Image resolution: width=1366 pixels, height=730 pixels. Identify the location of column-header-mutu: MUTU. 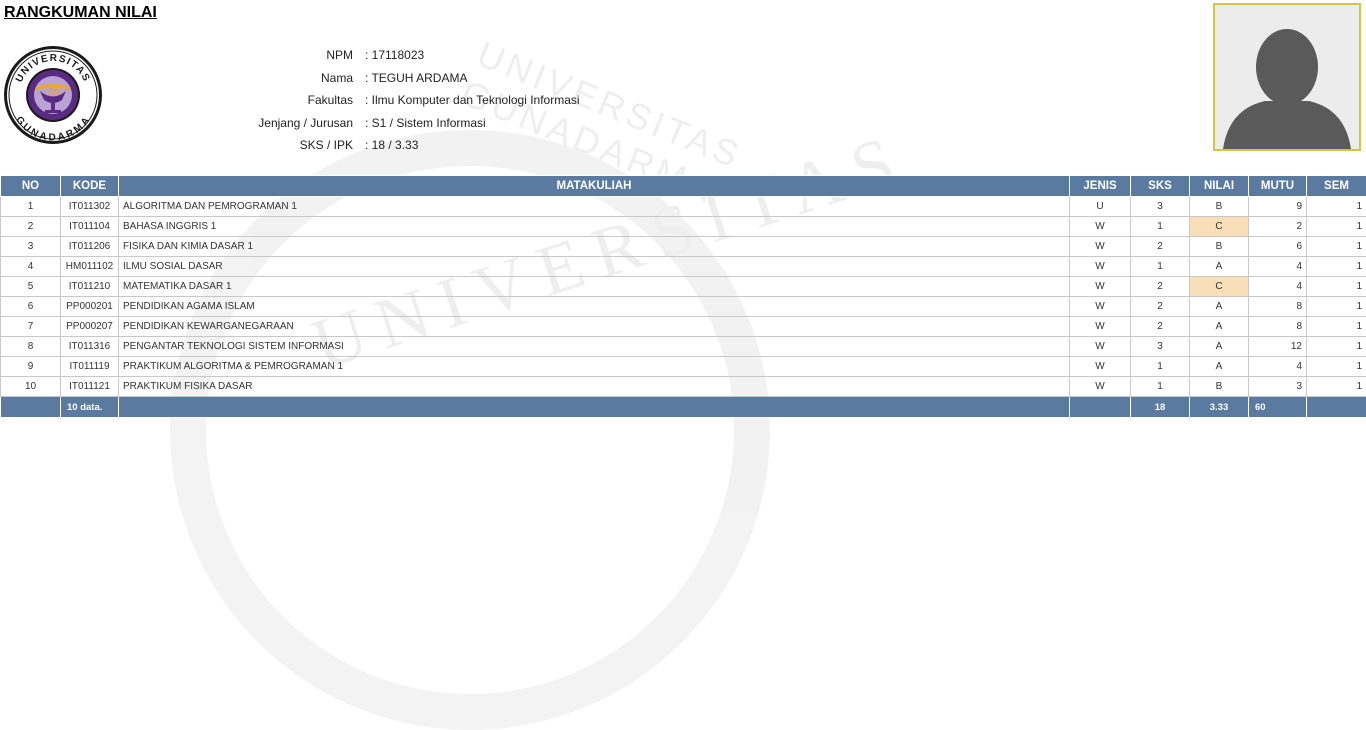
(1278, 186).